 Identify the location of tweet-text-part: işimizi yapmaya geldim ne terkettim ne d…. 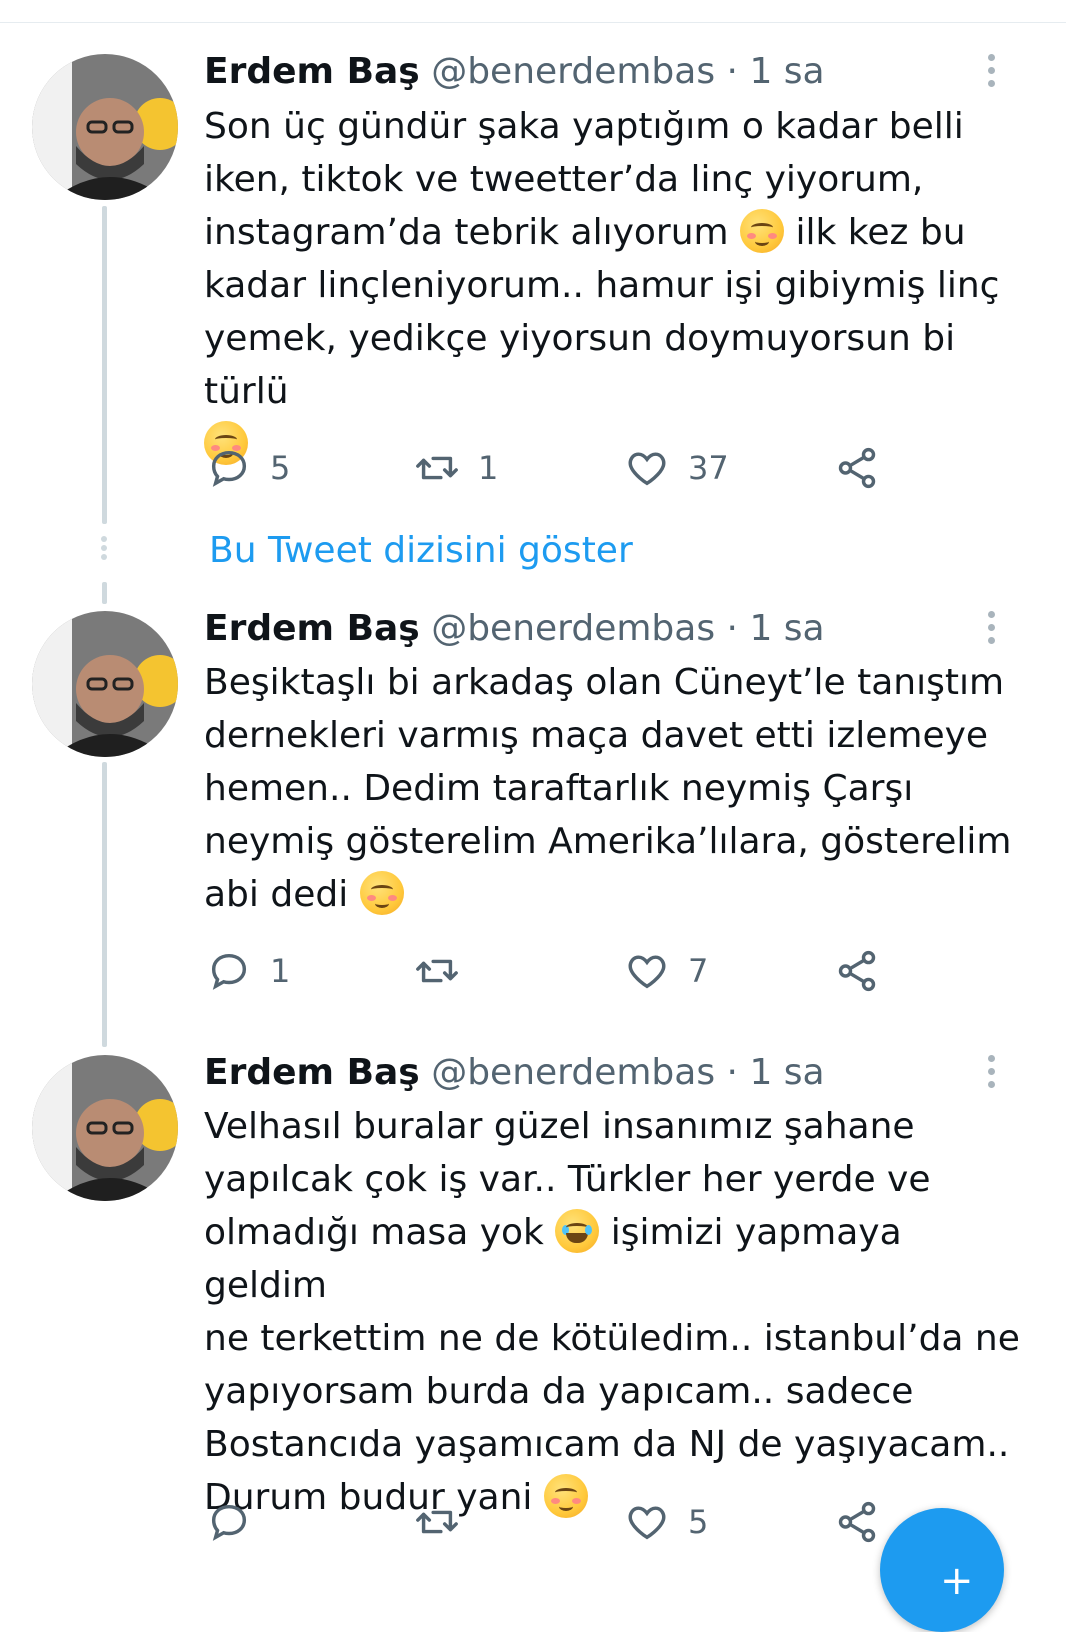
(612, 1365).